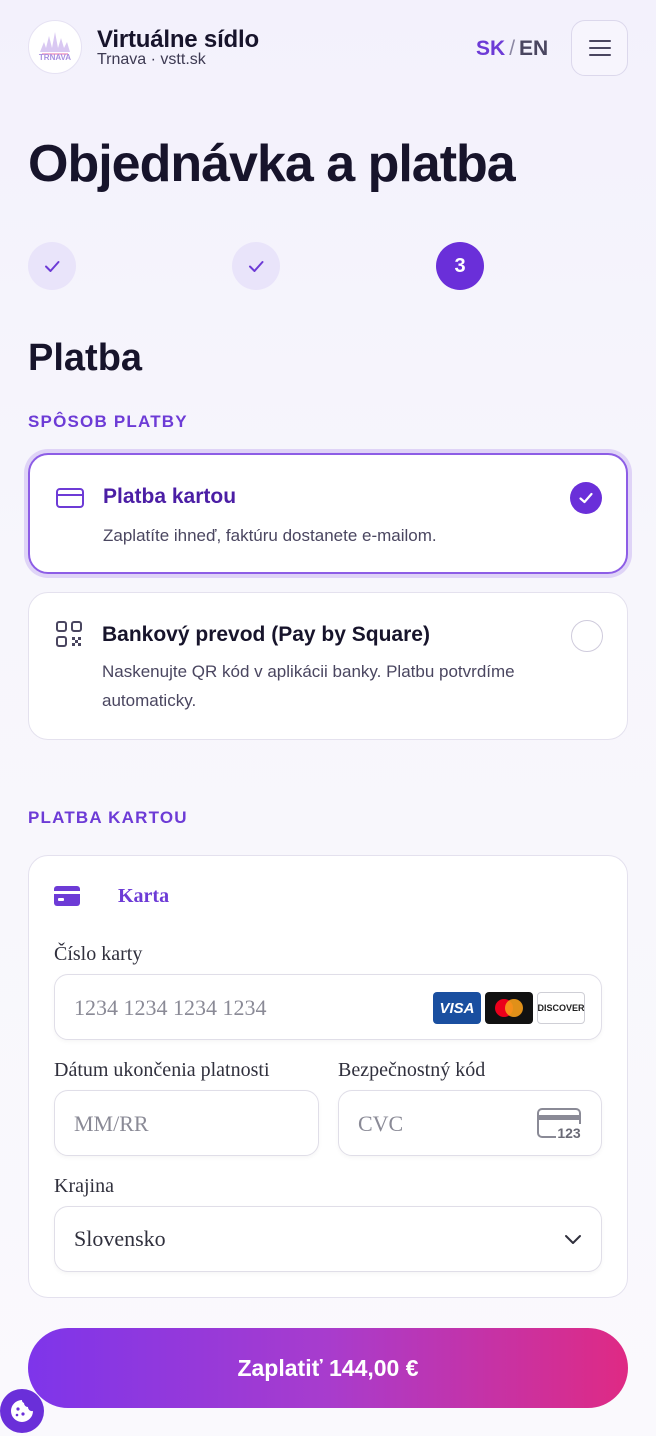  Describe the element at coordinates (381, 1123) in the screenshot. I see `cvc-placeholder: CVC` at that location.